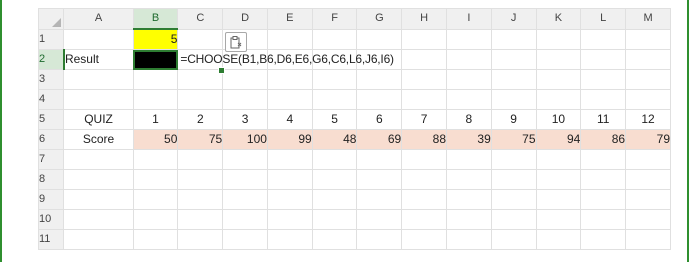 The height and width of the screenshot is (262, 691). I want to click on quiz-number-cell: 5, so click(334, 119).